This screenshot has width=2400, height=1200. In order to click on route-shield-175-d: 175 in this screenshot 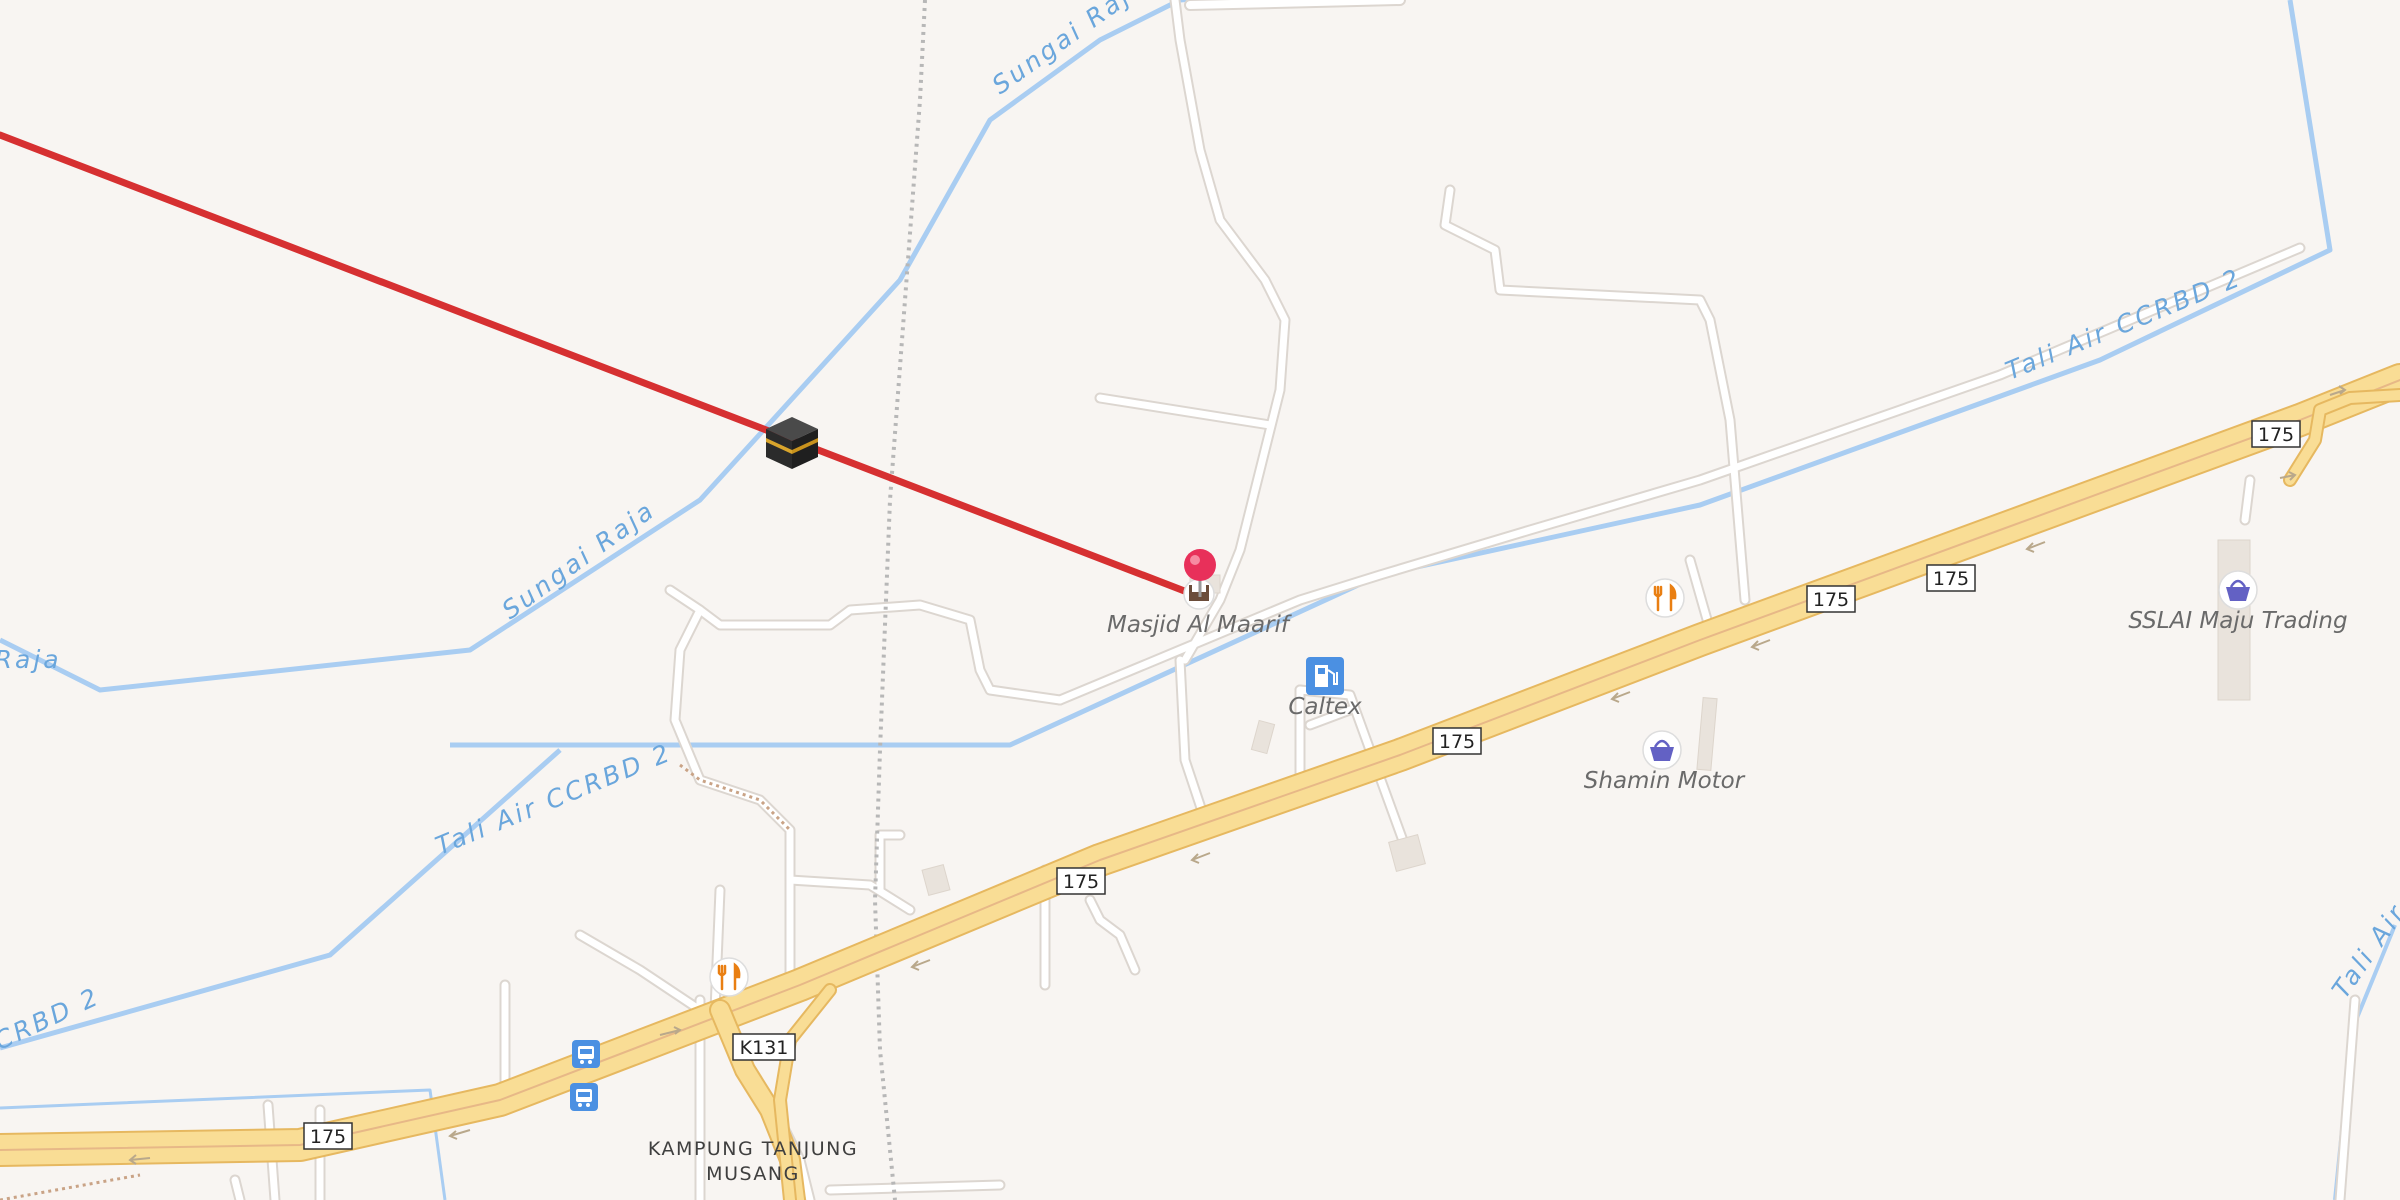, I will do `click(1831, 599)`.